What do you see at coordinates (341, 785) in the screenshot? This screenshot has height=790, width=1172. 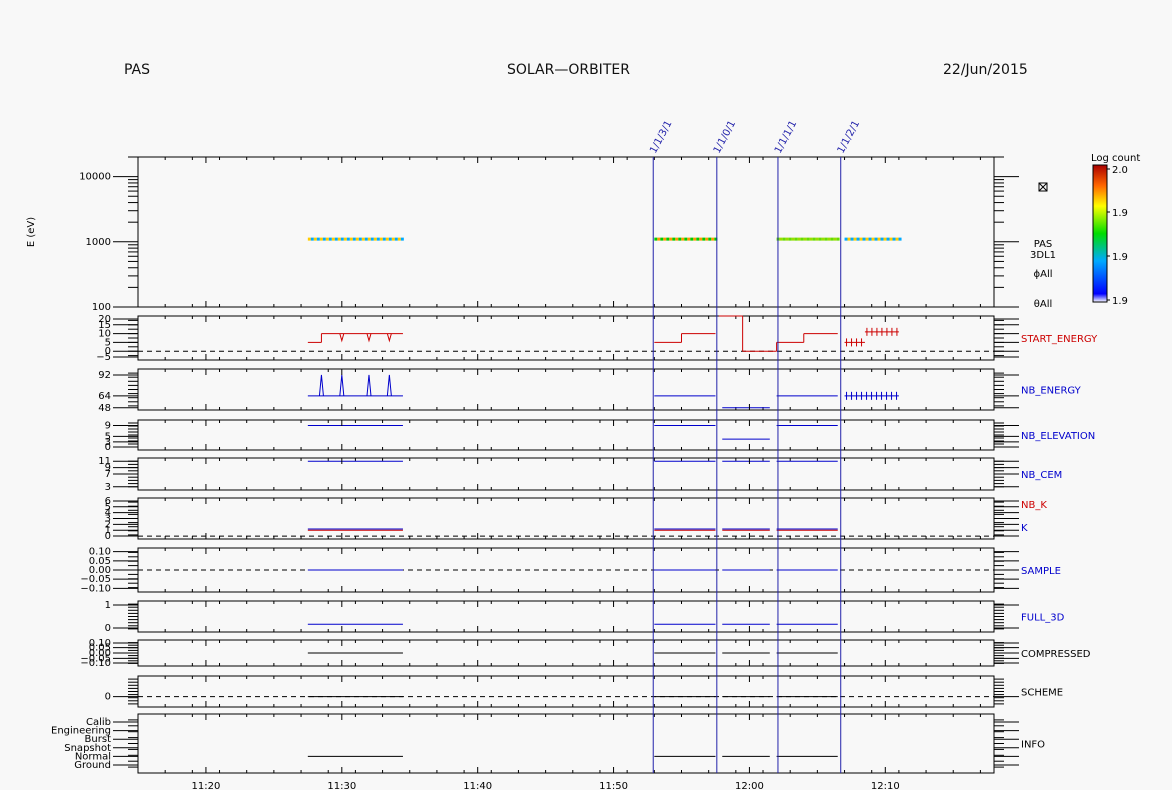 I see `x-tick-label: 11:30` at bounding box center [341, 785].